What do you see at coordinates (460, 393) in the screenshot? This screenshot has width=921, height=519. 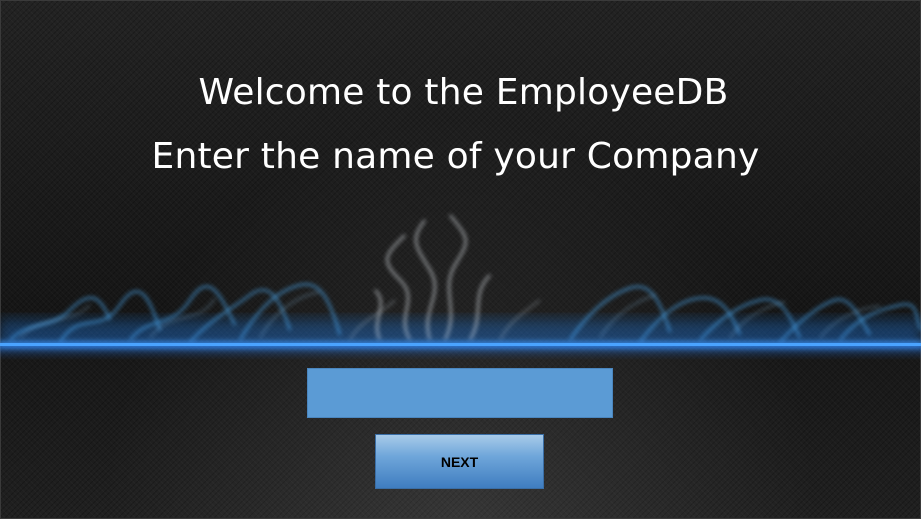 I see `company-name-input` at bounding box center [460, 393].